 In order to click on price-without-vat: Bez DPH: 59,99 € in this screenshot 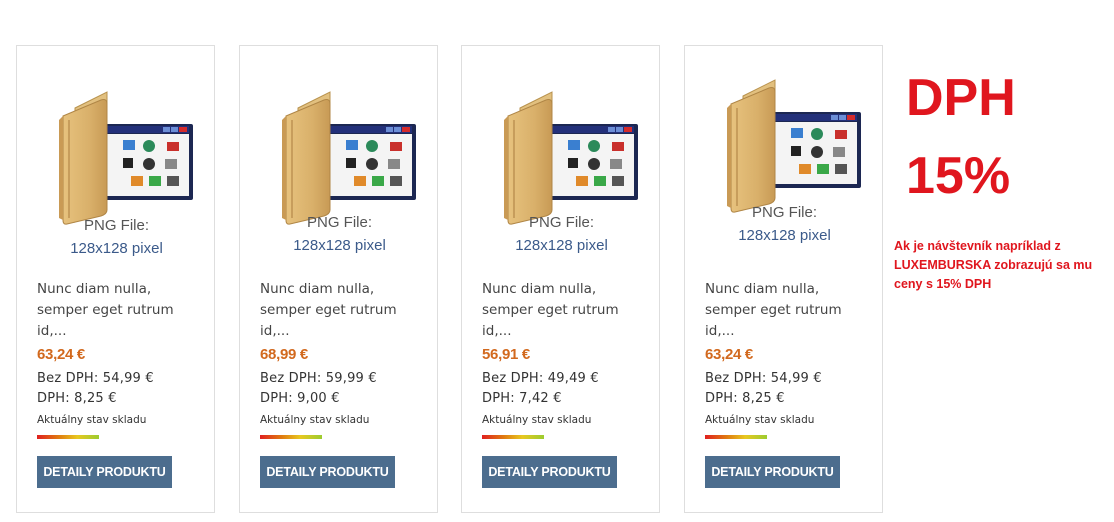, I will do `click(318, 378)`.